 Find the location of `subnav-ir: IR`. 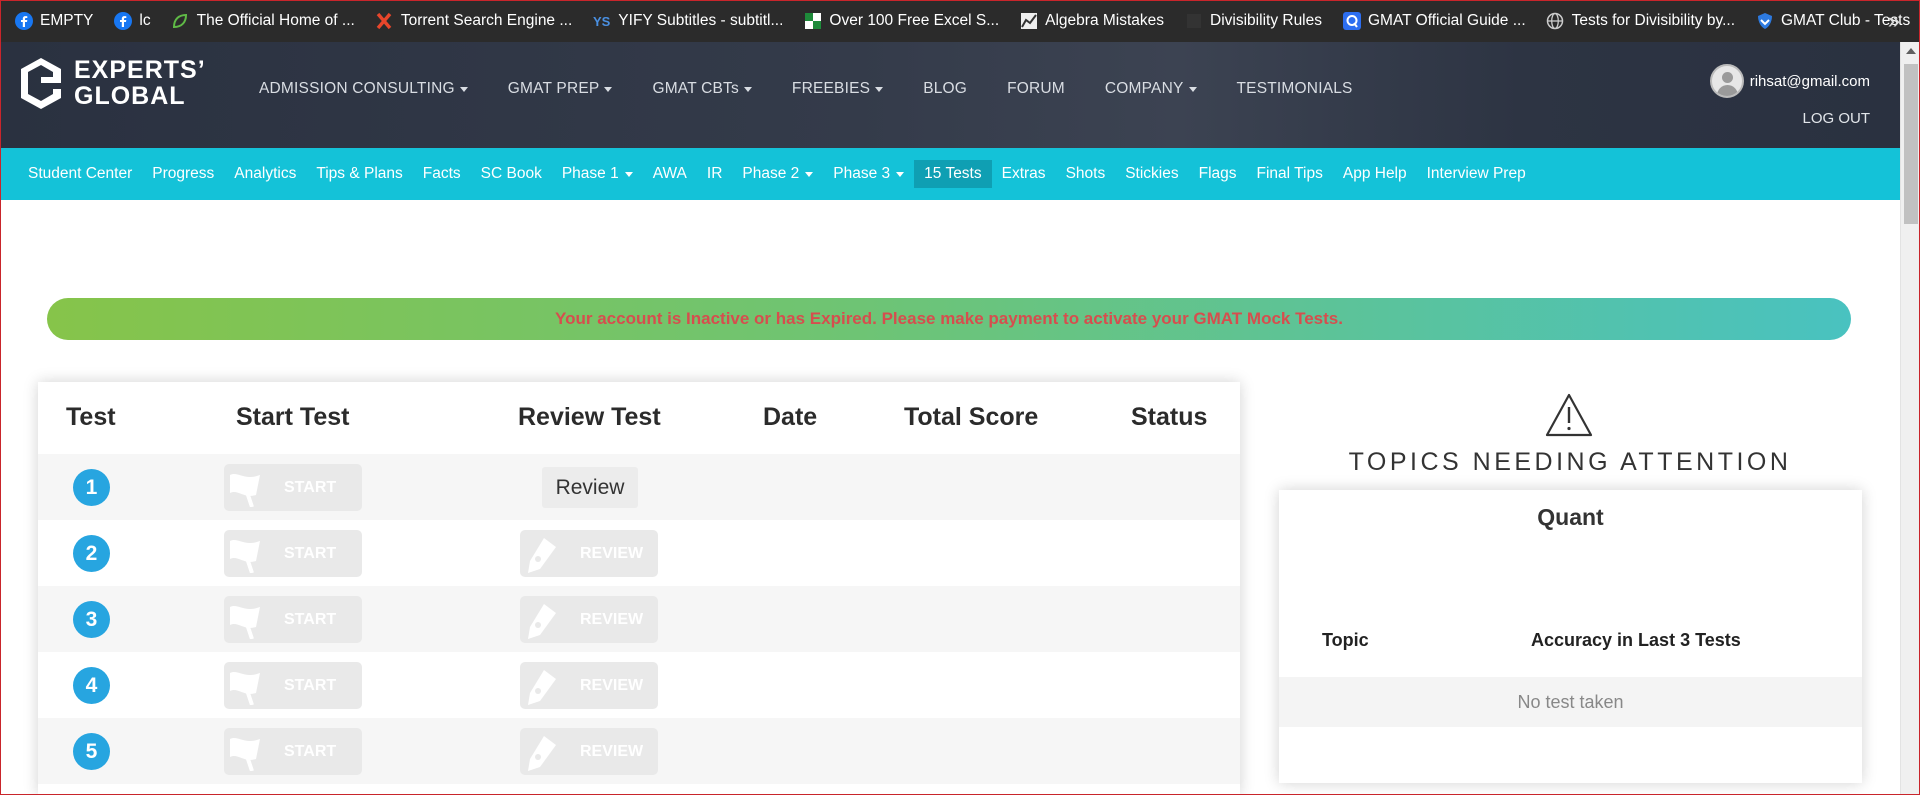

subnav-ir: IR is located at coordinates (715, 174).